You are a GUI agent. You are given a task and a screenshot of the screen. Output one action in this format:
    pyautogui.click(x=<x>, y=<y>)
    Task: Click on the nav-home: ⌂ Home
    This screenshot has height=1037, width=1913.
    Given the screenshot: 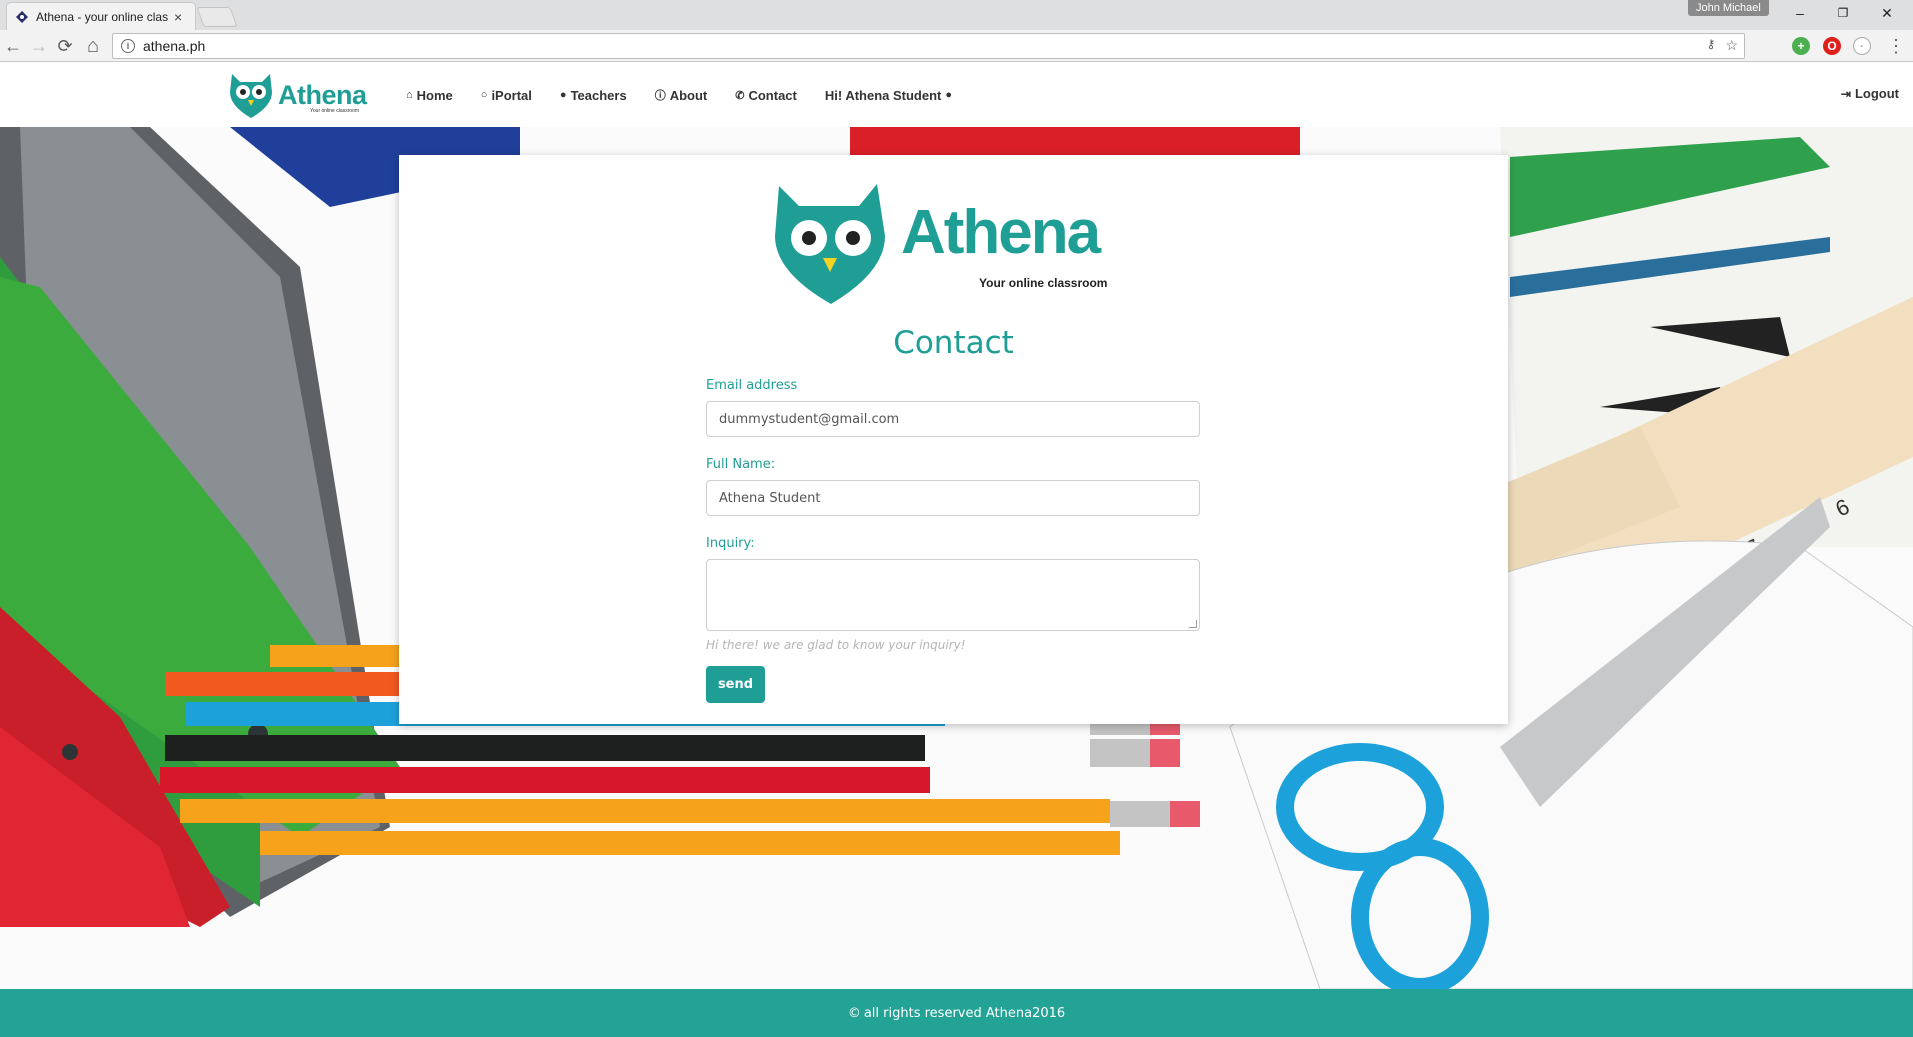 What is the action you would take?
    pyautogui.click(x=429, y=95)
    